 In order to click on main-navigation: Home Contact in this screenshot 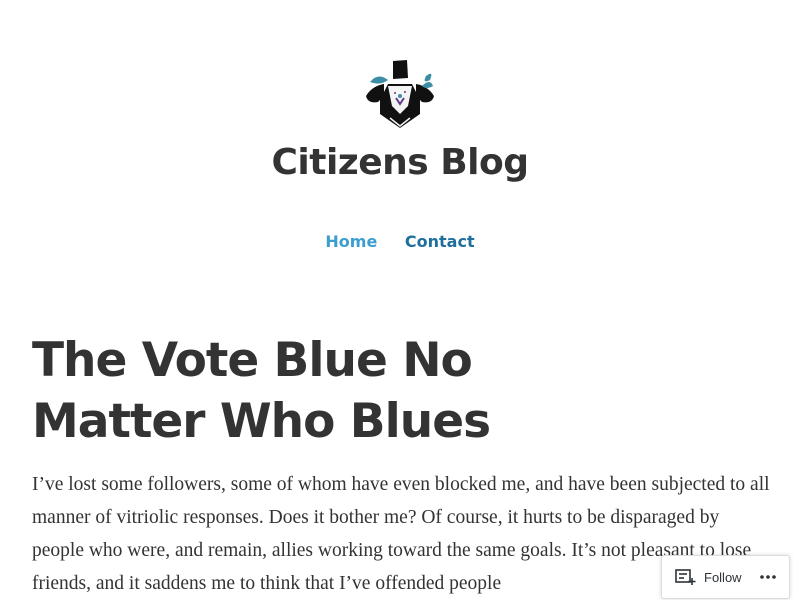, I will do `click(400, 241)`.